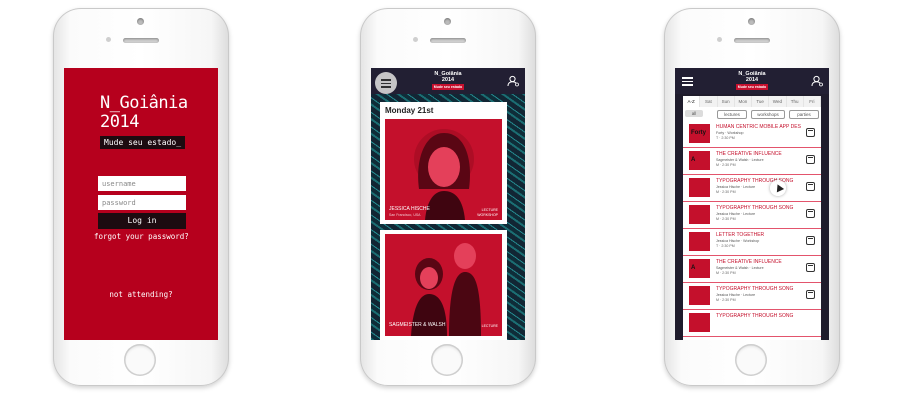  What do you see at coordinates (804, 114) in the screenshot?
I see `filter-parties: parties` at bounding box center [804, 114].